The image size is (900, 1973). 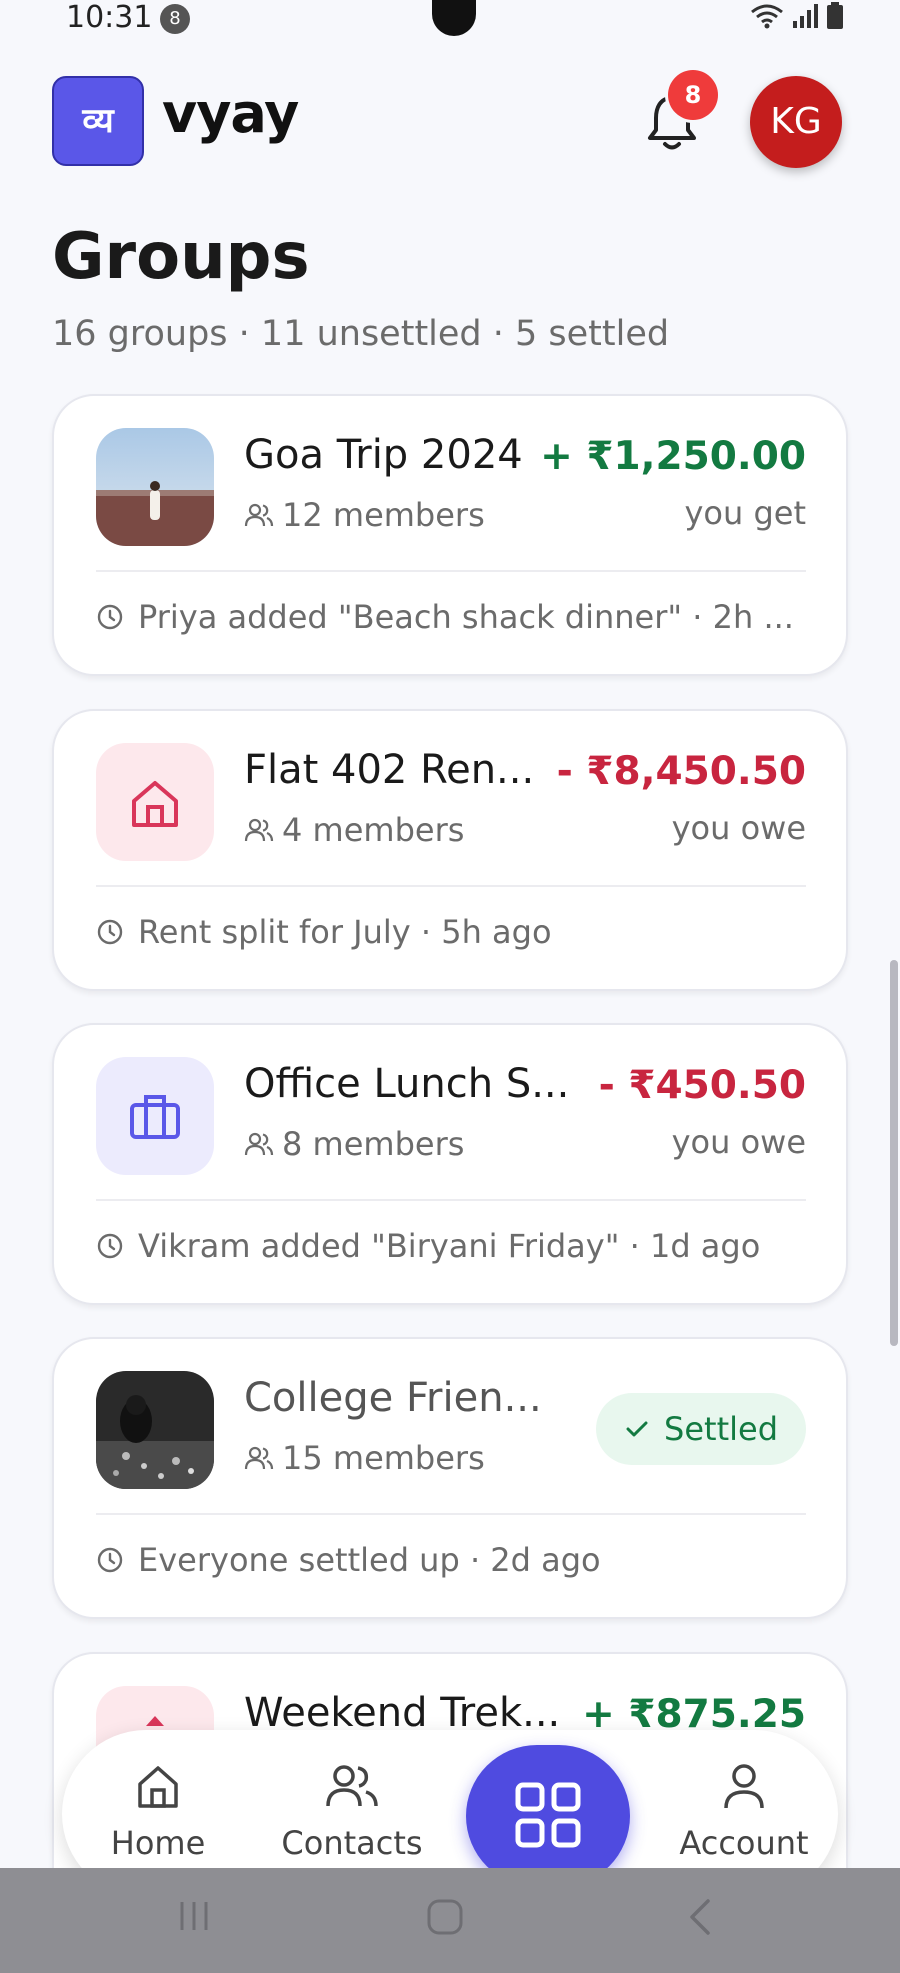 I want to click on group-photo-beach, so click(x=155, y=487).